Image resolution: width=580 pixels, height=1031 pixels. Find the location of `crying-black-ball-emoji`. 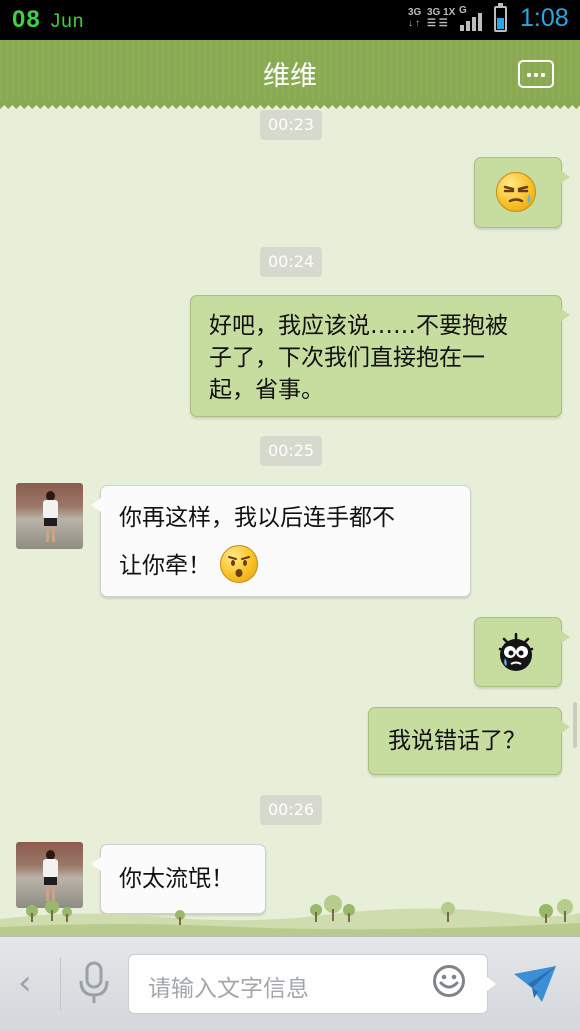

crying-black-ball-emoji is located at coordinates (516, 652).